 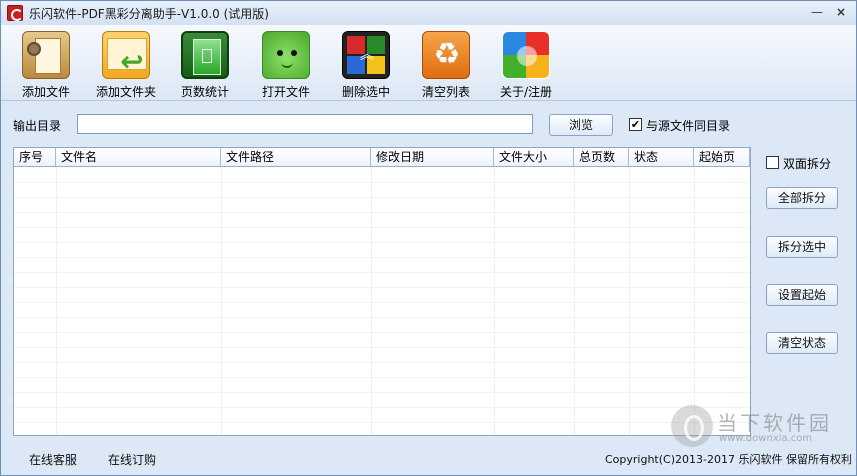 I want to click on add-file-icon, so click(x=46, y=55).